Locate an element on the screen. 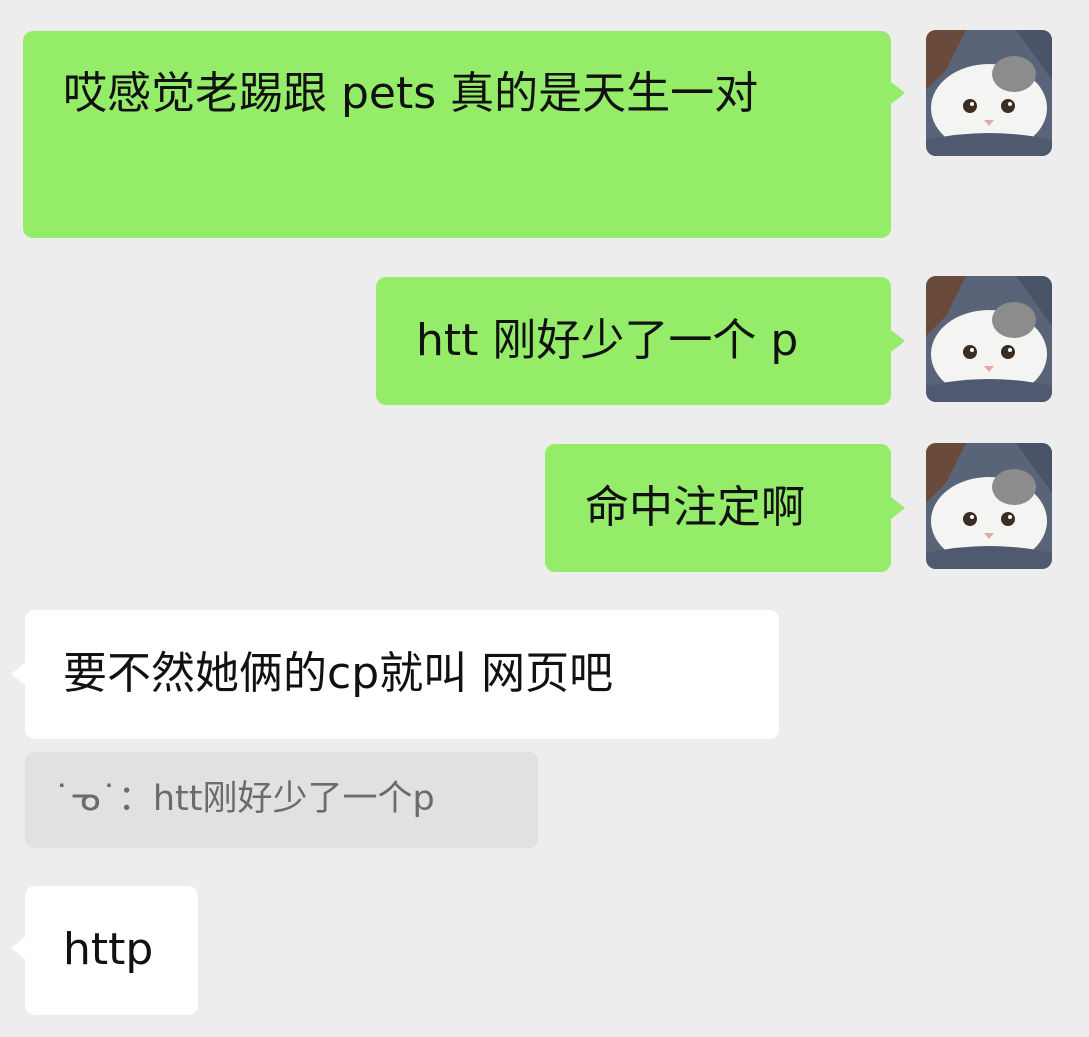 The width and height of the screenshot is (1089, 1037). message-text: htt 刚好少了一个 p is located at coordinates (607, 340).